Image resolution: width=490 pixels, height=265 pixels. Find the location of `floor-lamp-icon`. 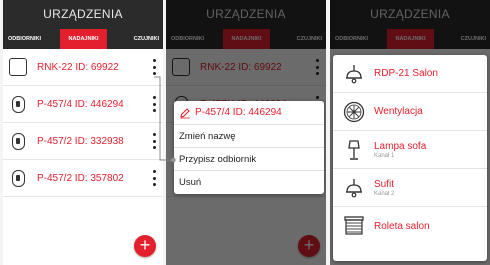

floor-lamp-icon is located at coordinates (354, 150).